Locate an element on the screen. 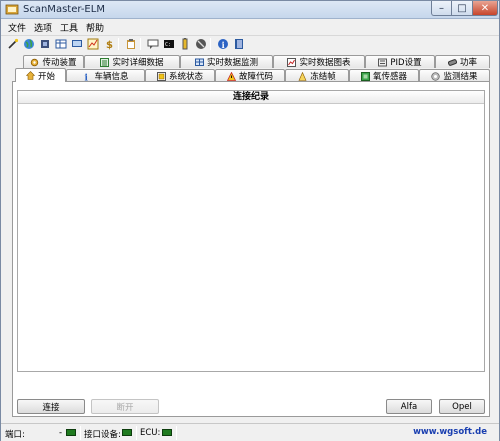 Image resolution: width=500 pixels, height=441 pixels. menu-tools: 工具 is located at coordinates (69, 27).